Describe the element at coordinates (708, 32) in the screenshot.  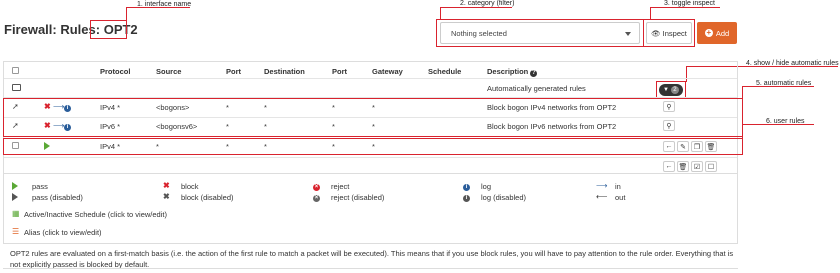
I see `plus-icon: +` at that location.